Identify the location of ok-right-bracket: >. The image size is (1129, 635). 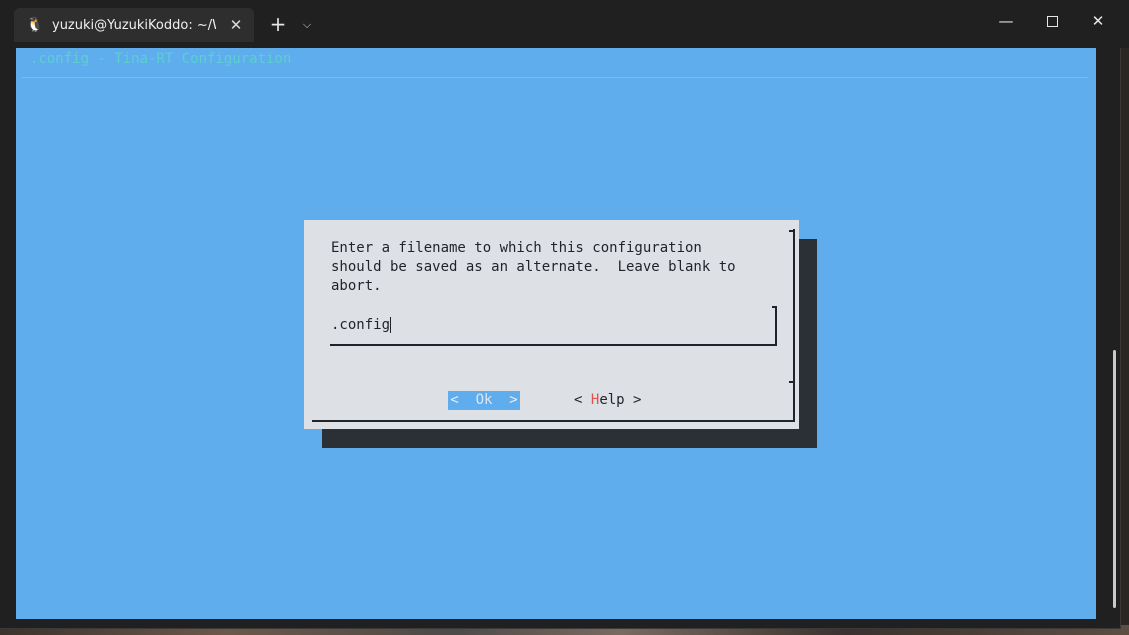
(513, 400).